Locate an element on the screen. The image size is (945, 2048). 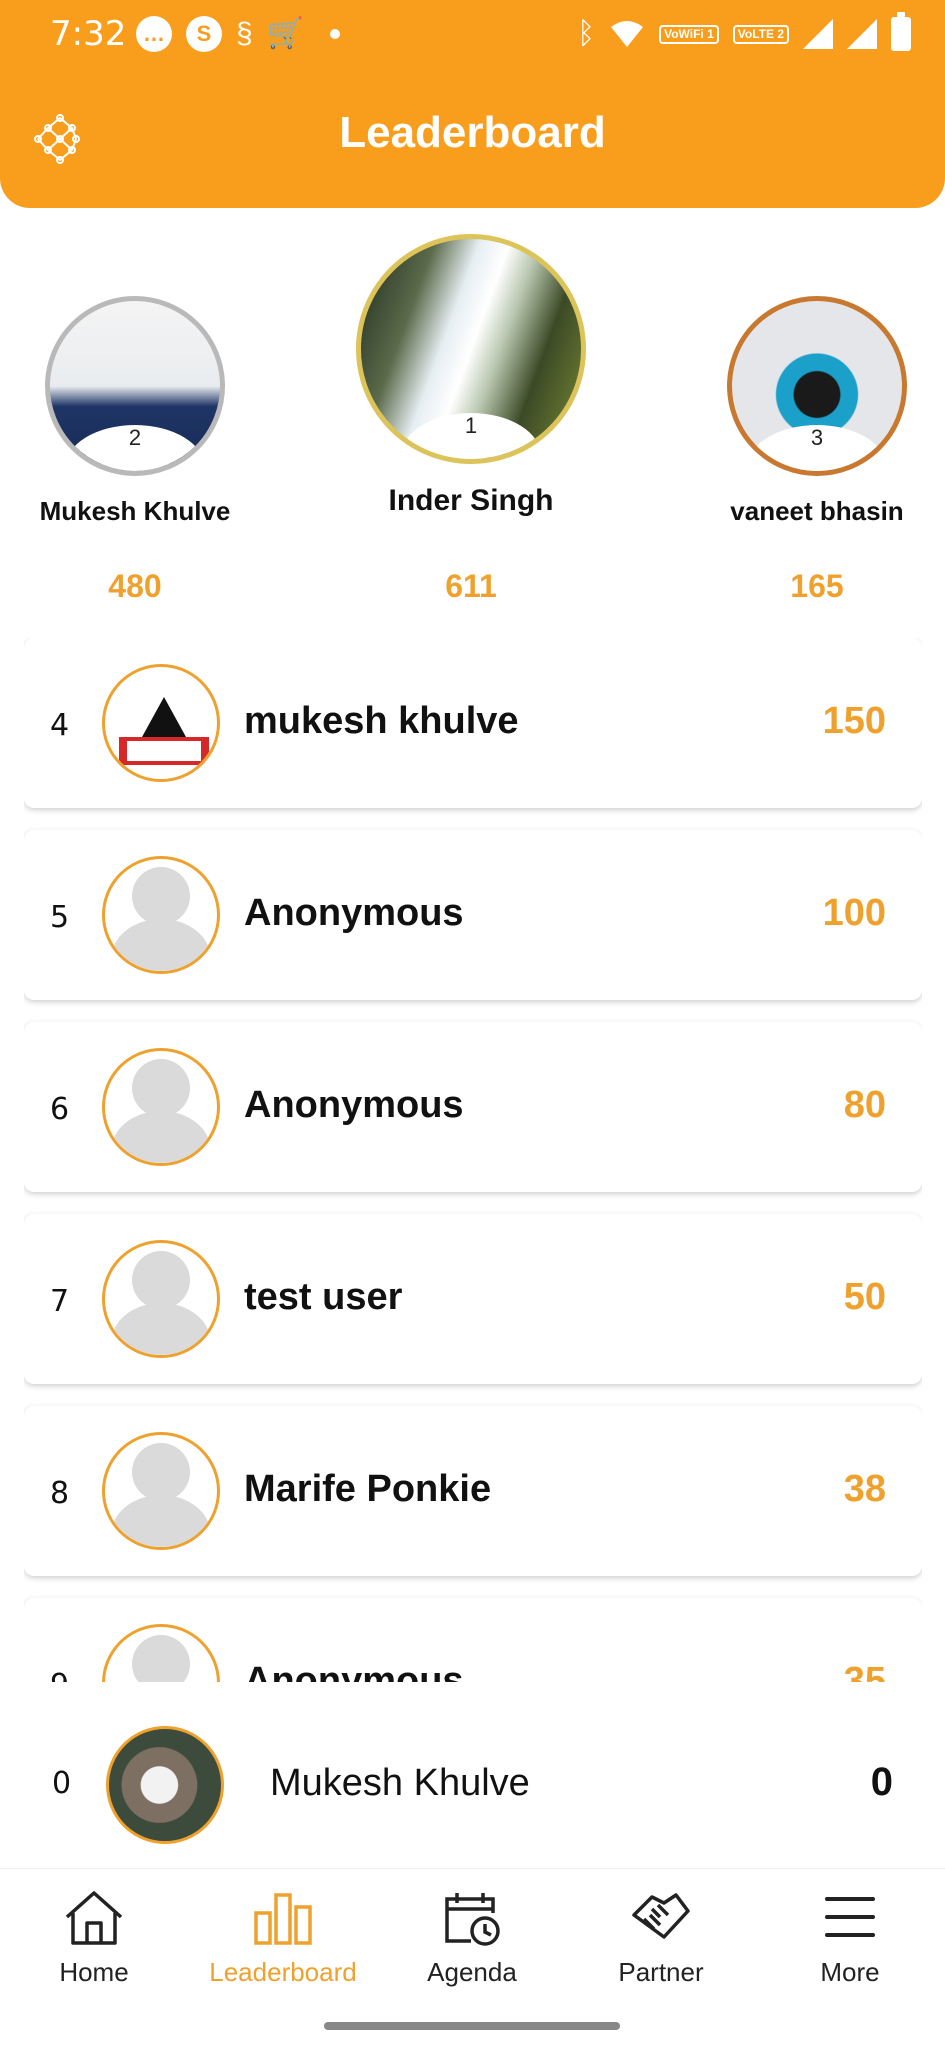
notification-icons: … S § 🛒 is located at coordinates (238, 34).